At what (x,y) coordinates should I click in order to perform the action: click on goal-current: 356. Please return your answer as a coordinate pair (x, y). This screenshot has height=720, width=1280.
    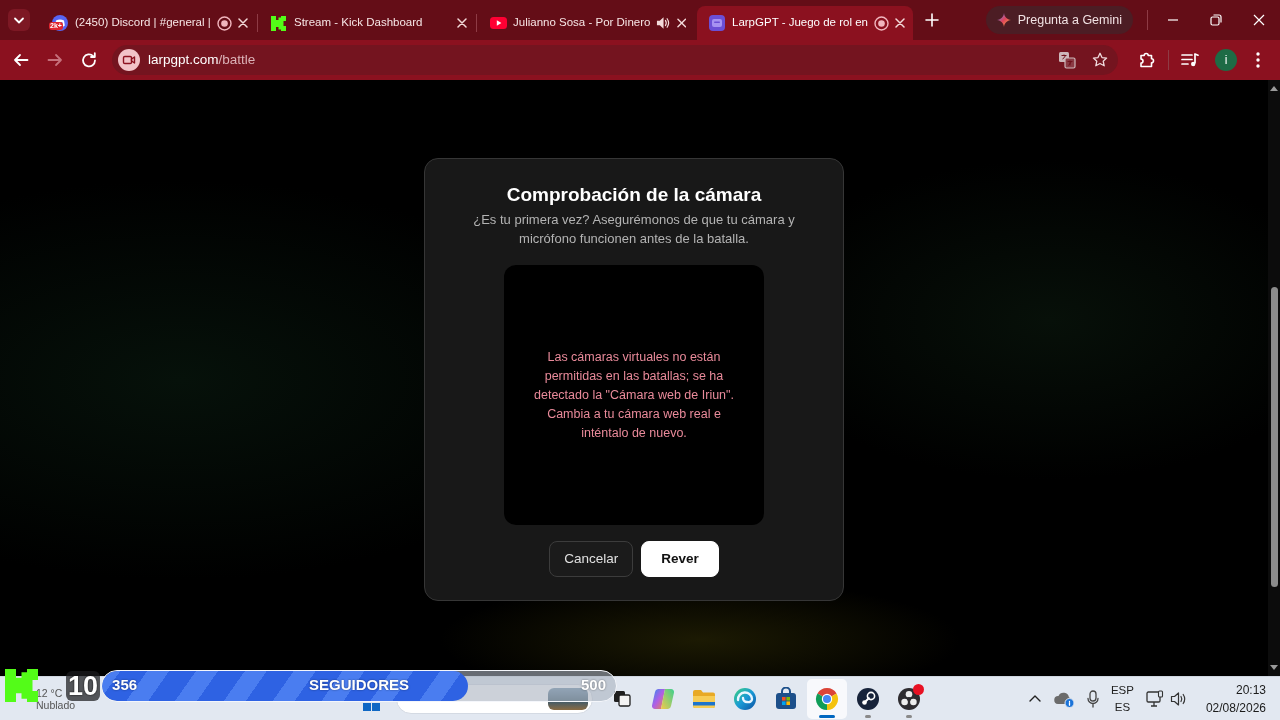
    Looking at the image, I should click on (125, 685).